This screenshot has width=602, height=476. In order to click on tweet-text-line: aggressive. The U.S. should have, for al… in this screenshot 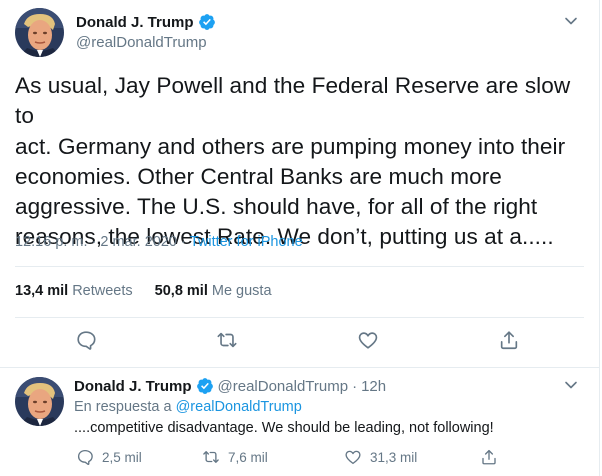, I will do `click(276, 207)`.